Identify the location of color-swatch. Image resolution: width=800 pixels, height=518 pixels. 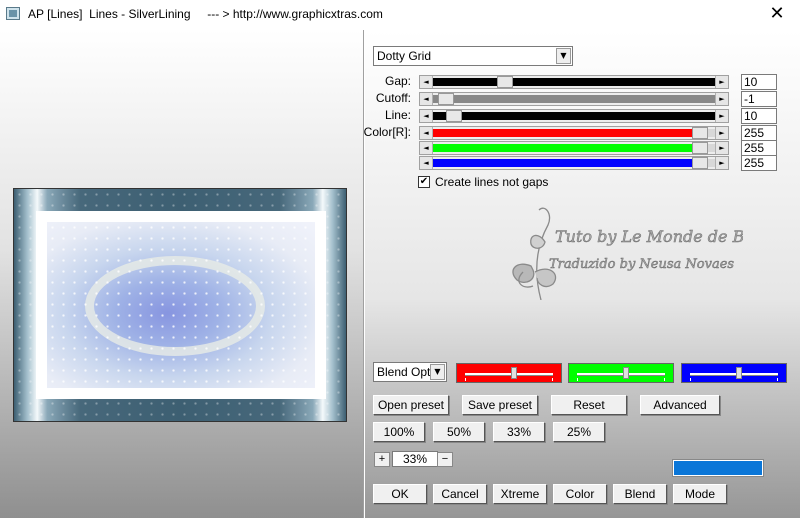
(718, 468).